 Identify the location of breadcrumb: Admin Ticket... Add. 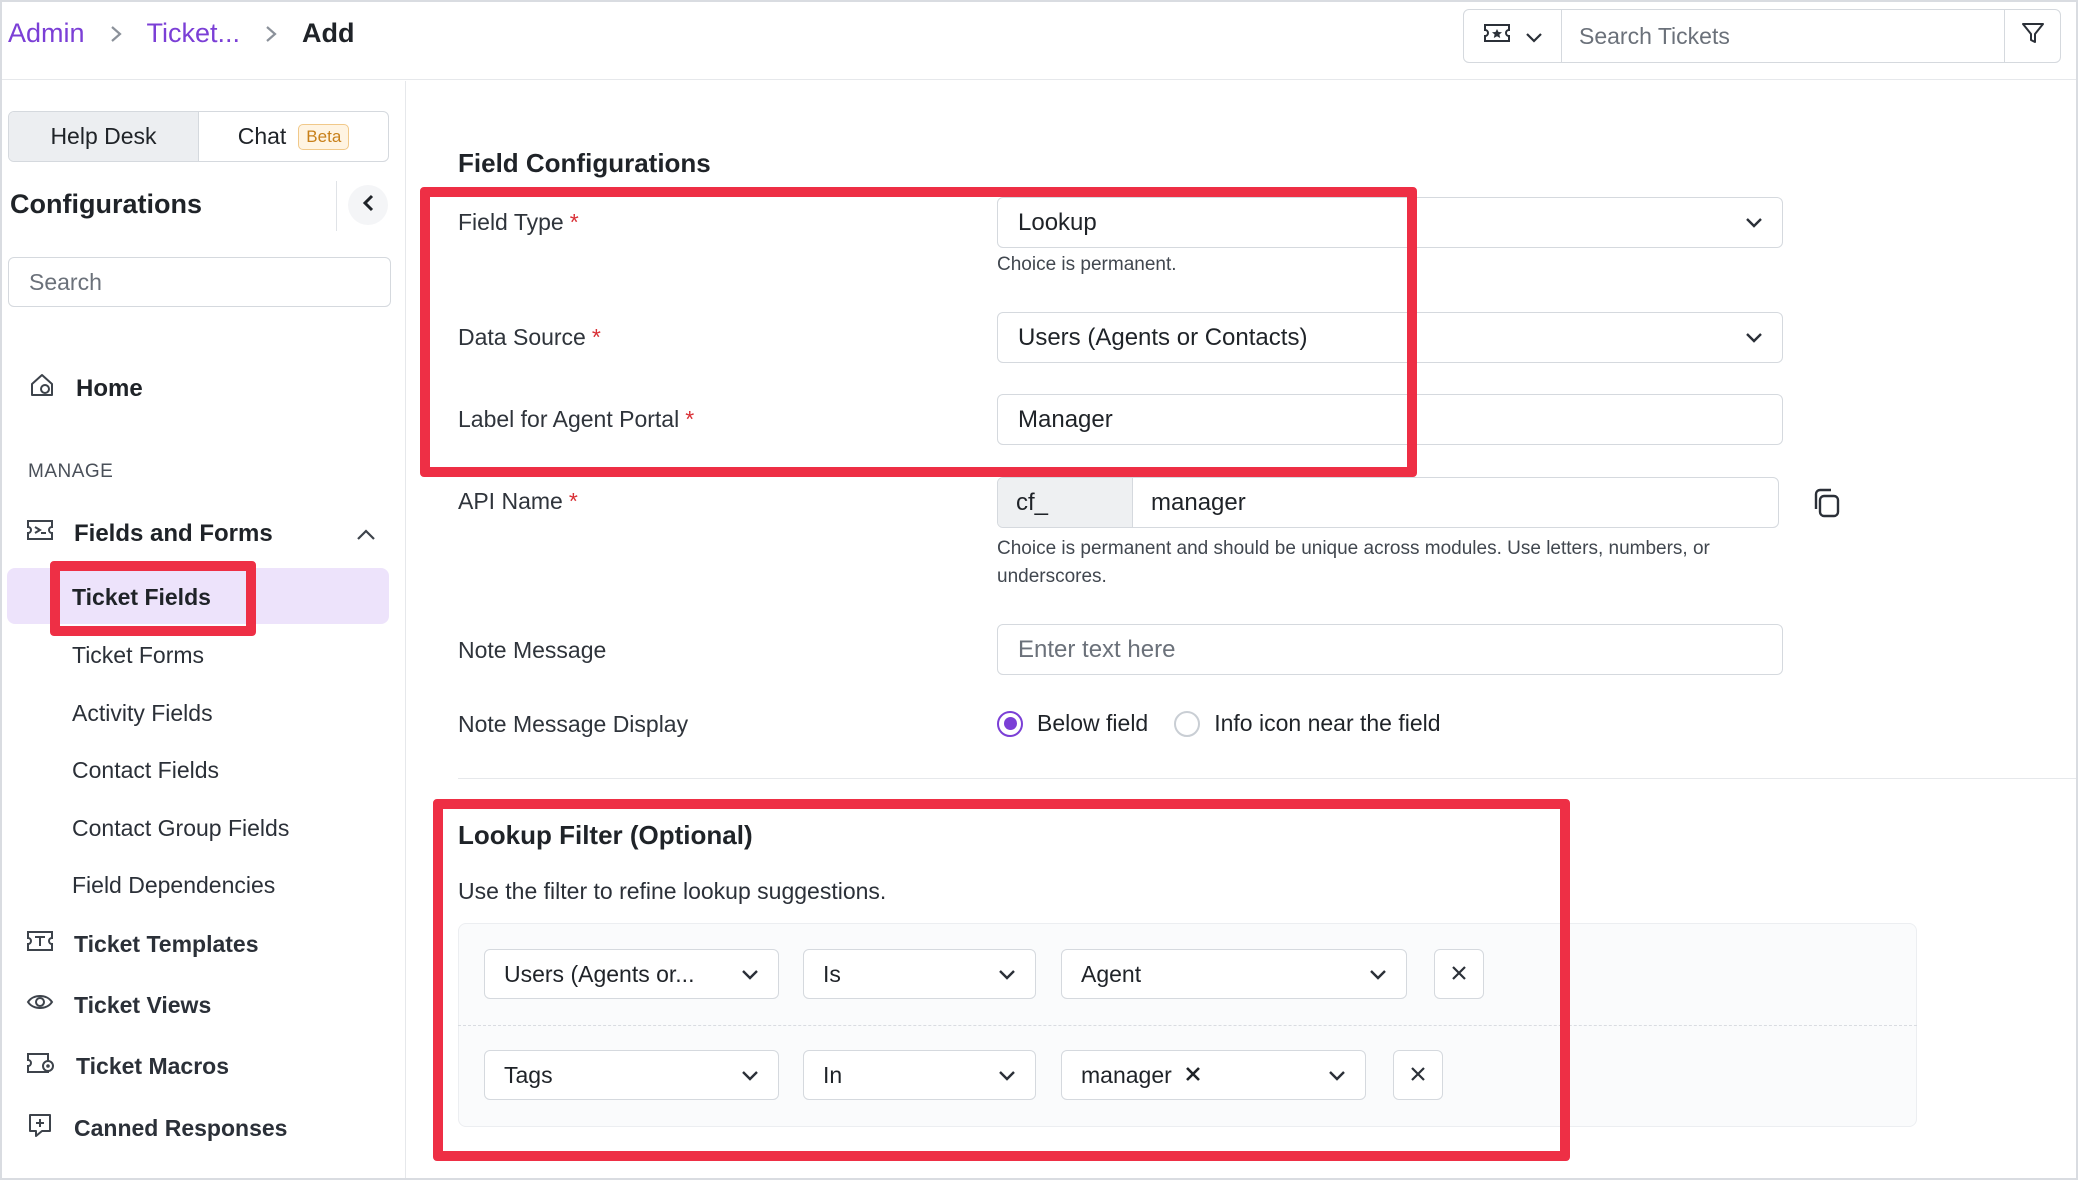
(181, 33).